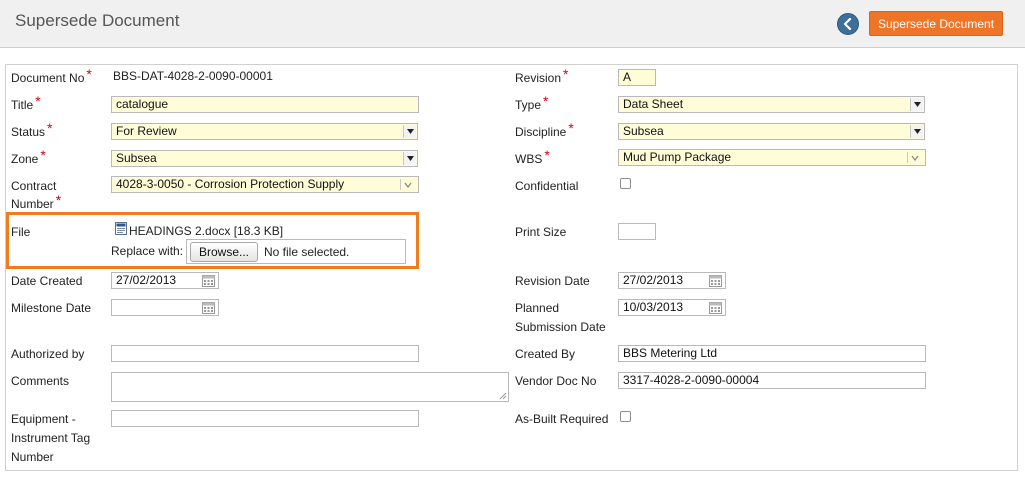  Describe the element at coordinates (544, 129) in the screenshot. I see `discipline-label: Discipline *` at that location.